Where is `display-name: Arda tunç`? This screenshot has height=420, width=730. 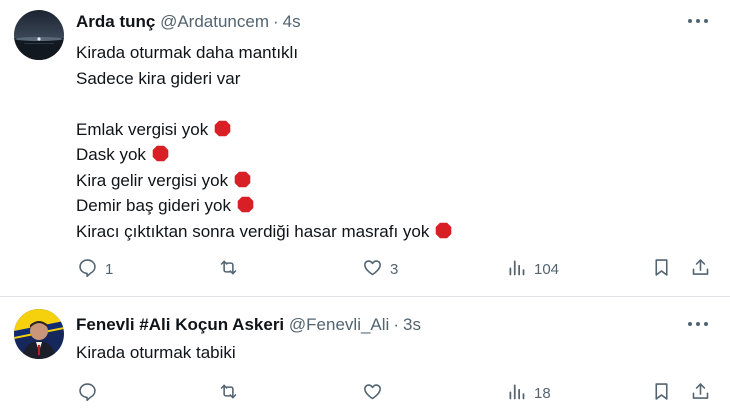
display-name: Arda tunç is located at coordinates (115, 21).